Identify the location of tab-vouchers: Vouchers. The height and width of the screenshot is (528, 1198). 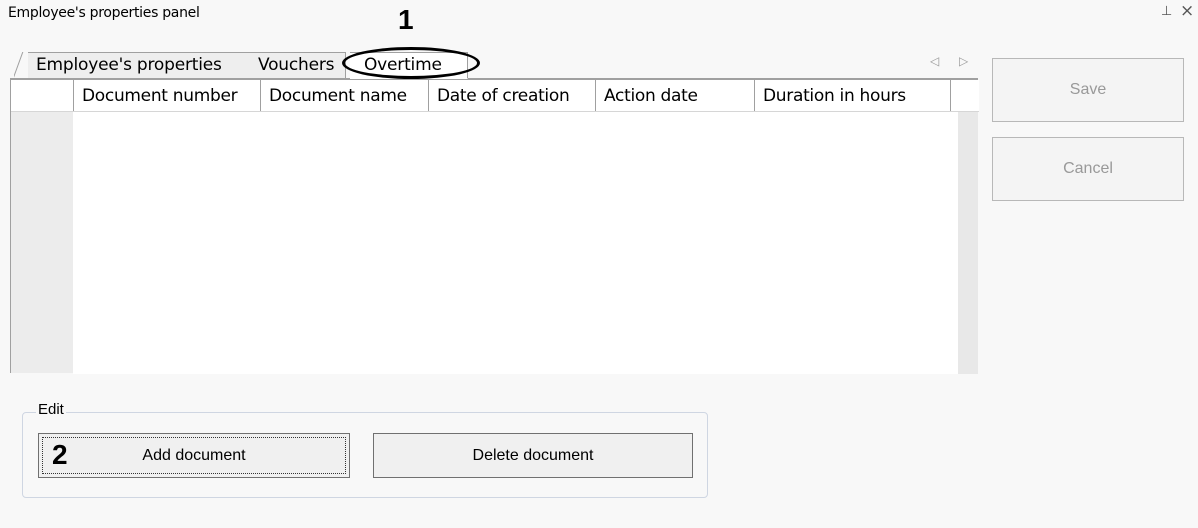
(298, 65).